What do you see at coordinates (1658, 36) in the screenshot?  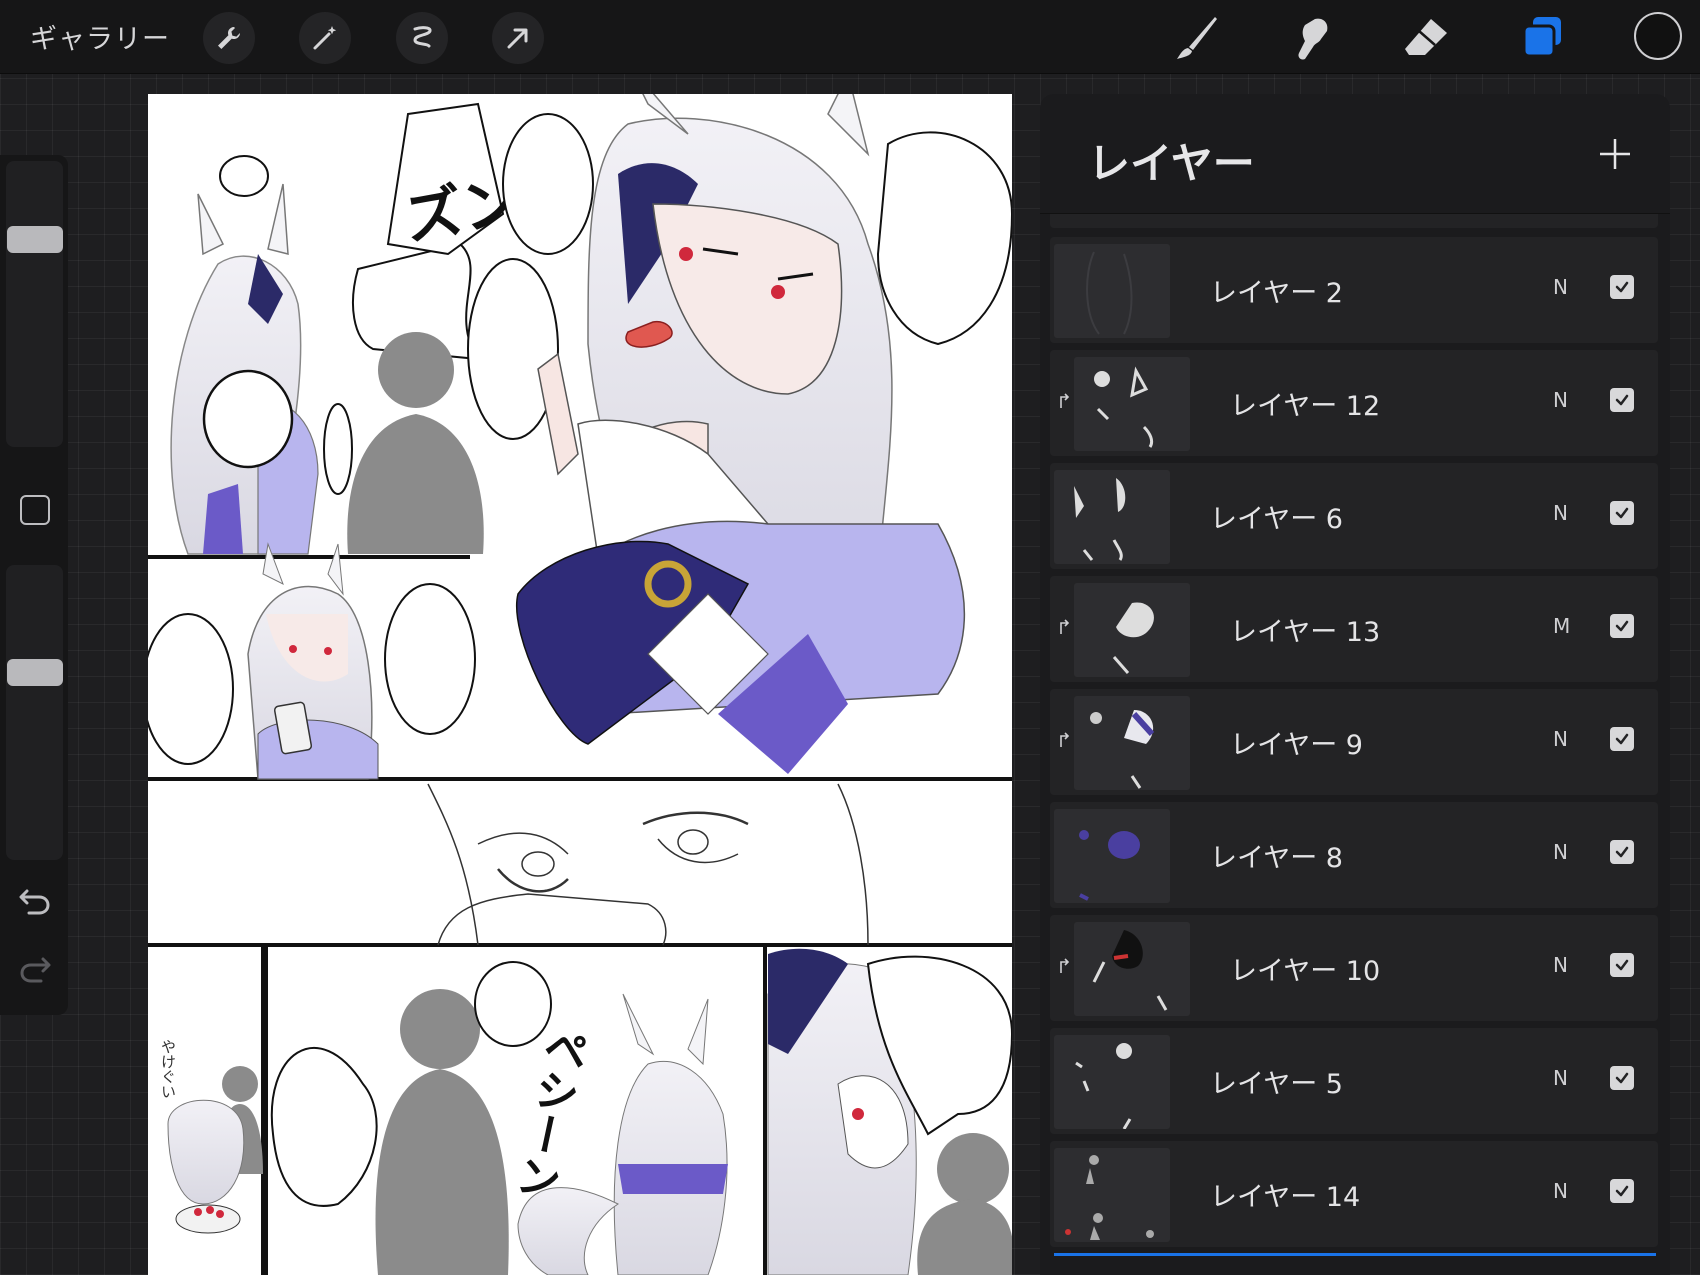 I see `color-picker-button` at bounding box center [1658, 36].